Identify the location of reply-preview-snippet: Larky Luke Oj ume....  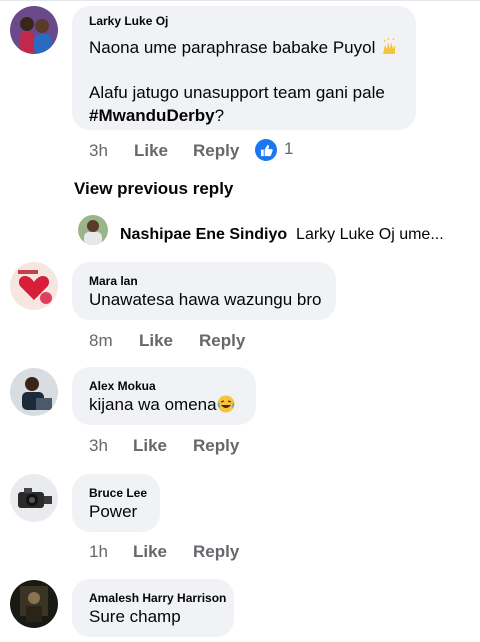
(370, 234).